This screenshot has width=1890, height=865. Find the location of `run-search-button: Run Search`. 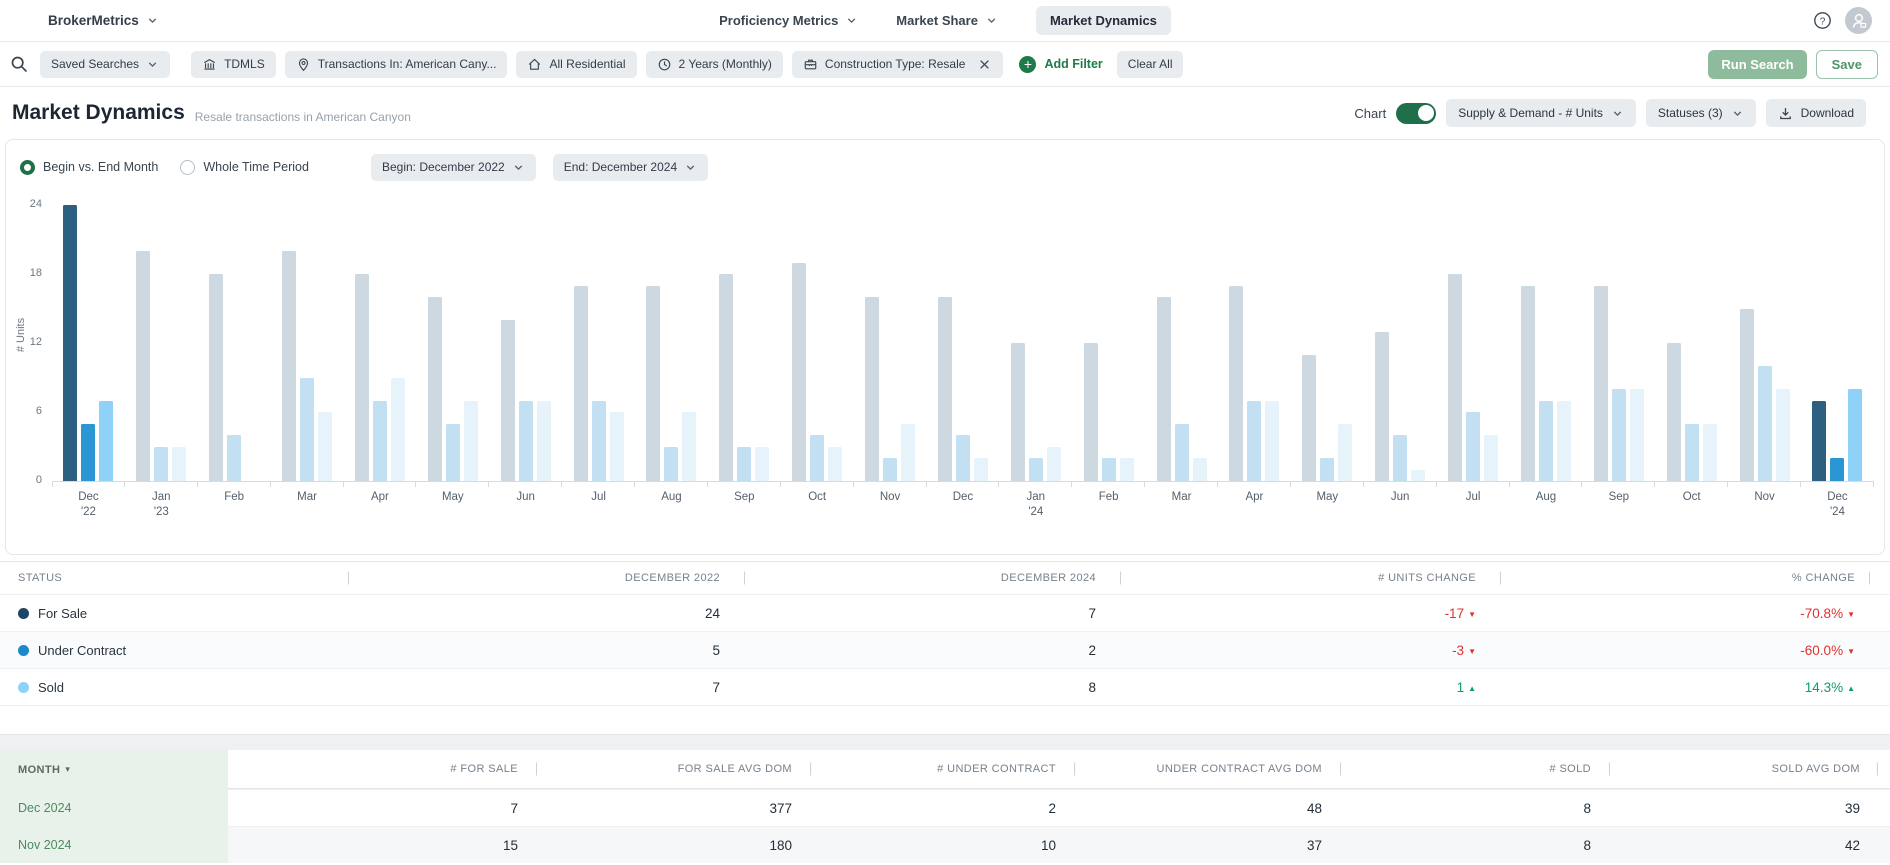

run-search-button: Run Search is located at coordinates (1757, 64).